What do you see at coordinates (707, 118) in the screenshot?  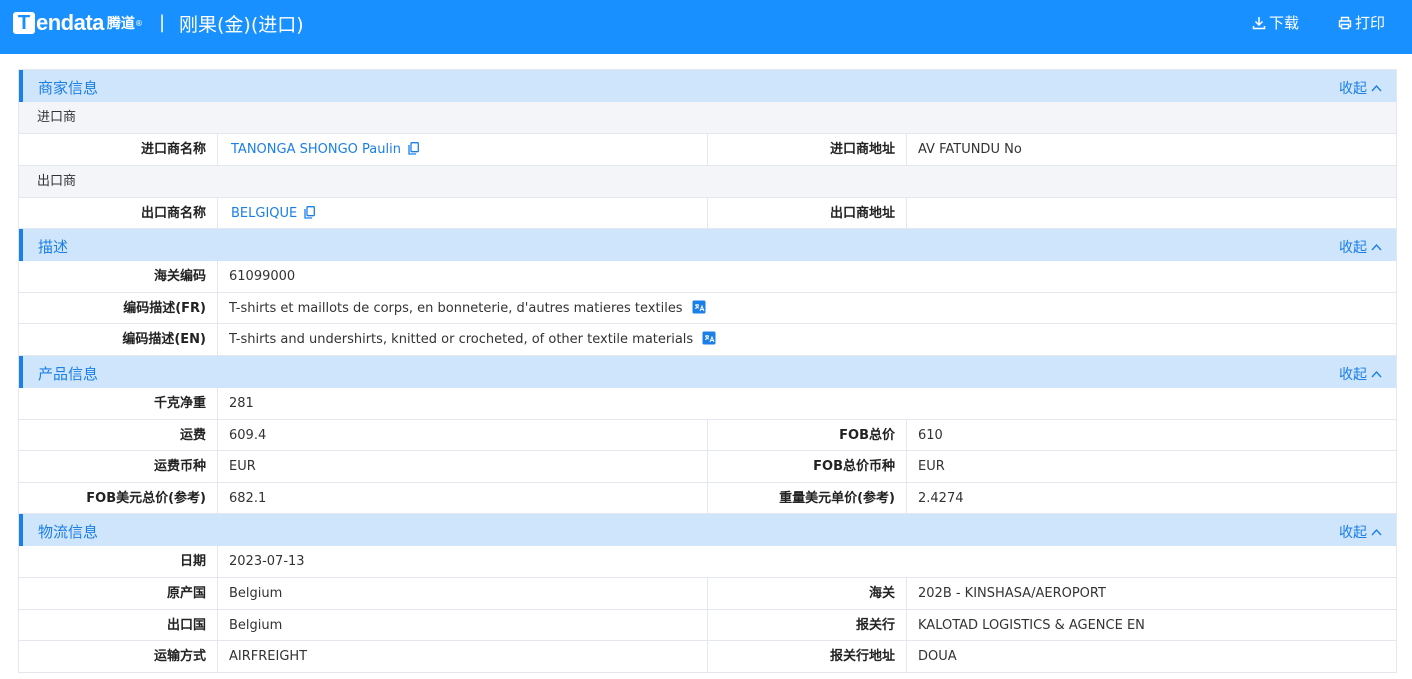 I see `importer-subhead: 进口商` at bounding box center [707, 118].